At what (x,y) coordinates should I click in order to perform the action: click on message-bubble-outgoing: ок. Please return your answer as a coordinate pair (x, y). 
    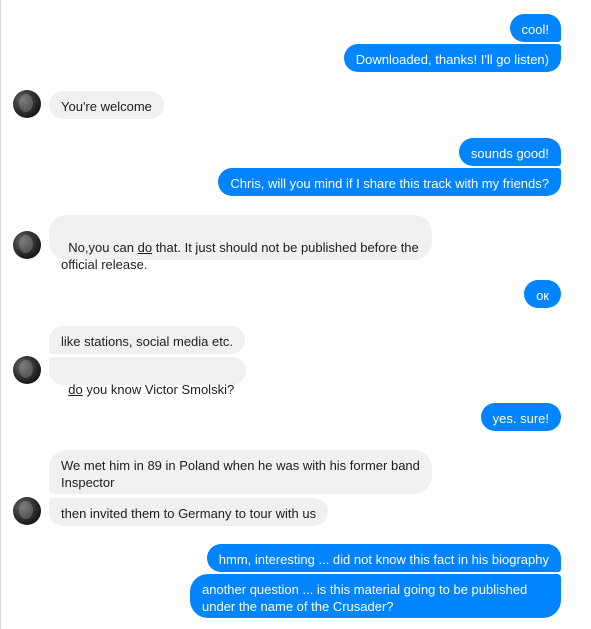
    Looking at the image, I should click on (542, 294).